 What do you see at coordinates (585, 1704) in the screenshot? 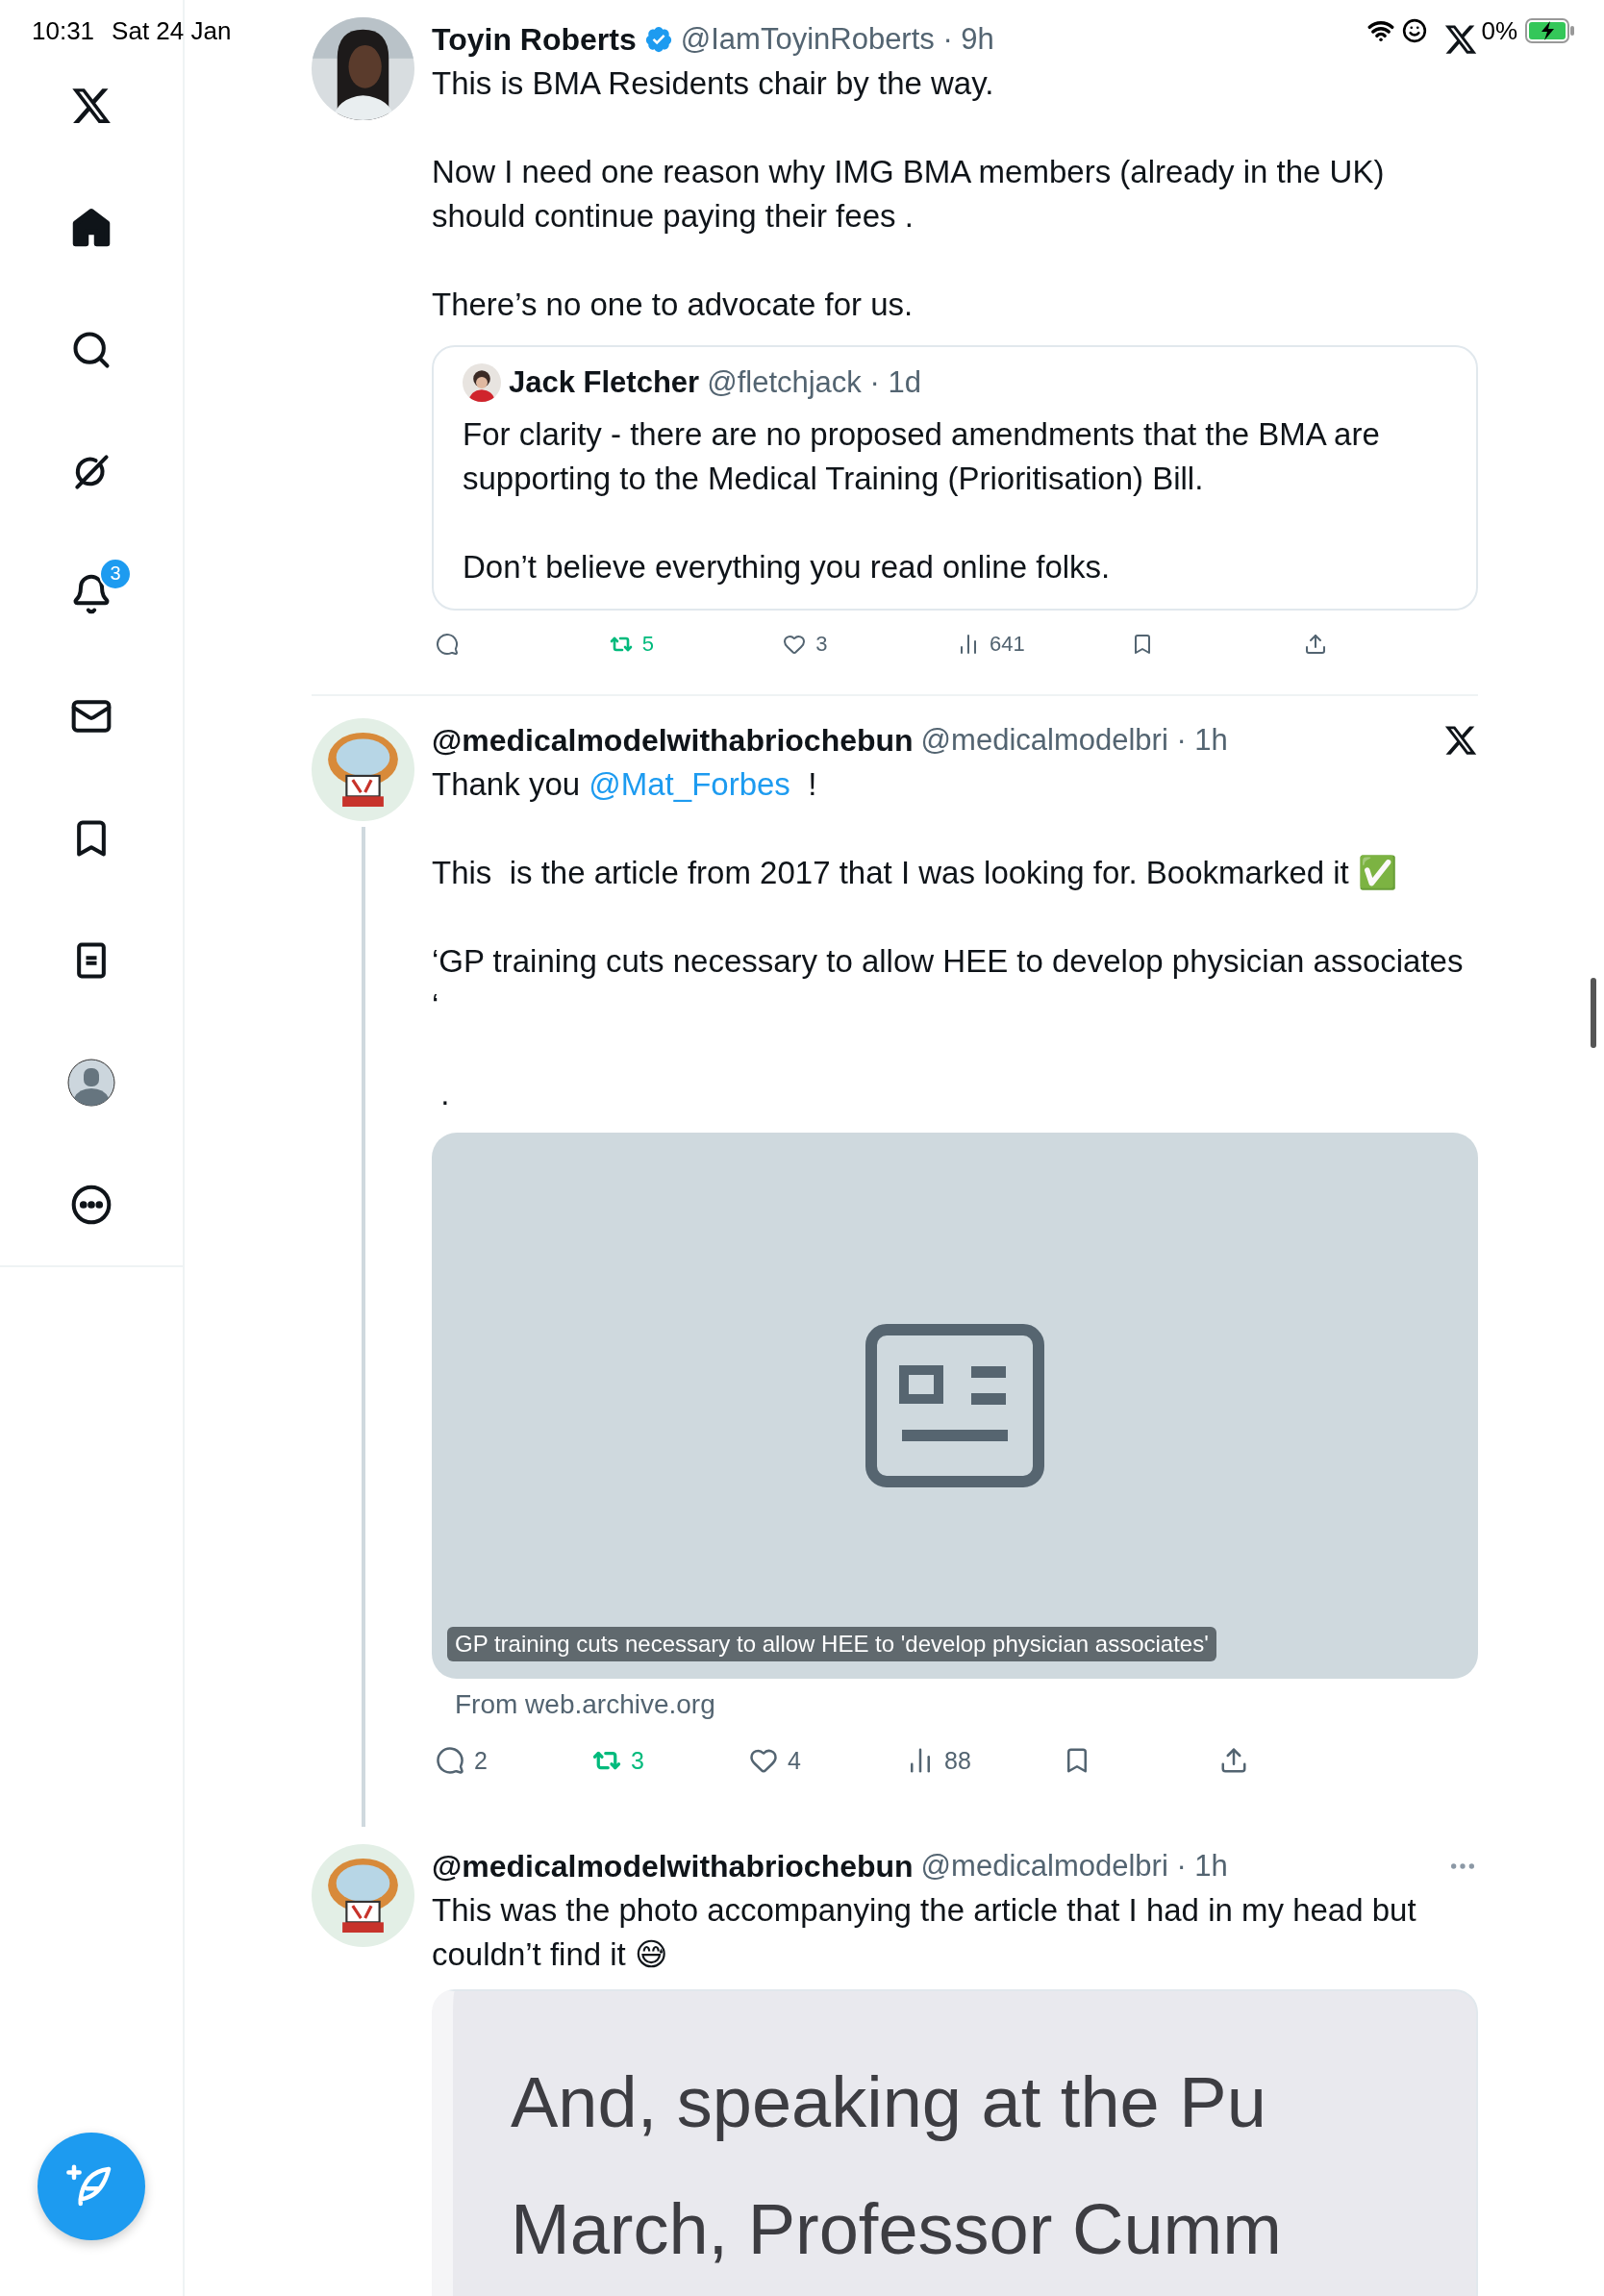
I see `link-source: From web.archive.org` at bounding box center [585, 1704].